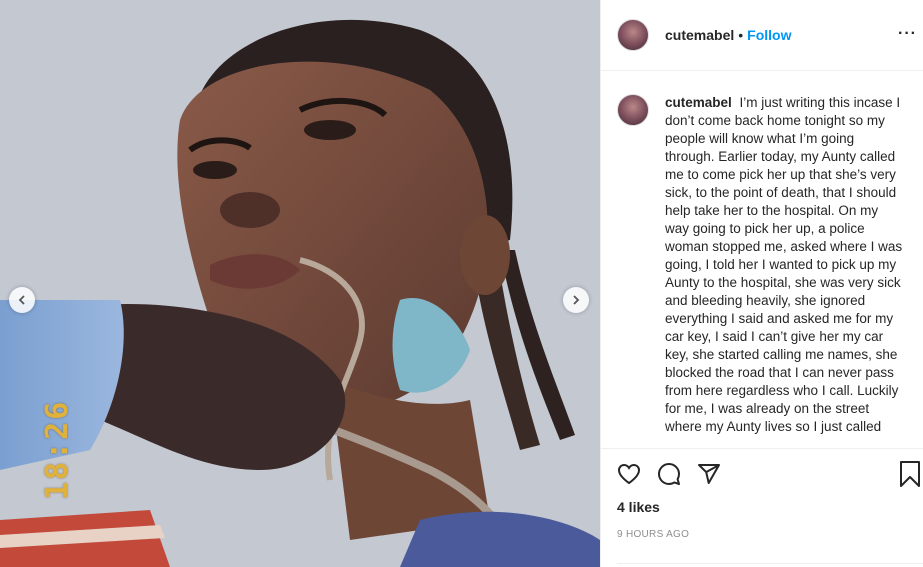 This screenshot has height=567, width=923. What do you see at coordinates (762, 534) in the screenshot?
I see `post-time: 9 HOURS AGO` at bounding box center [762, 534].